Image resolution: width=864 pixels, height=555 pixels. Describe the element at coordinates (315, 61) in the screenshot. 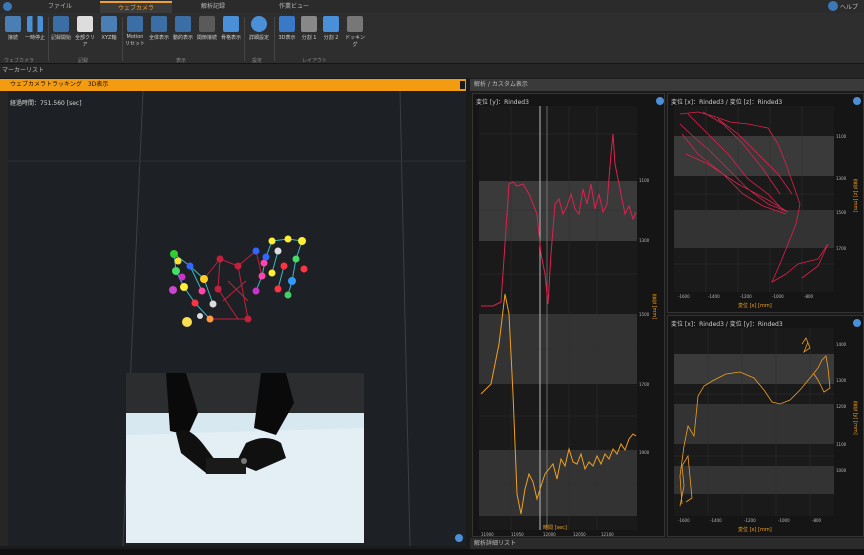

I see `ribbon-group-label: レイアウト` at that location.